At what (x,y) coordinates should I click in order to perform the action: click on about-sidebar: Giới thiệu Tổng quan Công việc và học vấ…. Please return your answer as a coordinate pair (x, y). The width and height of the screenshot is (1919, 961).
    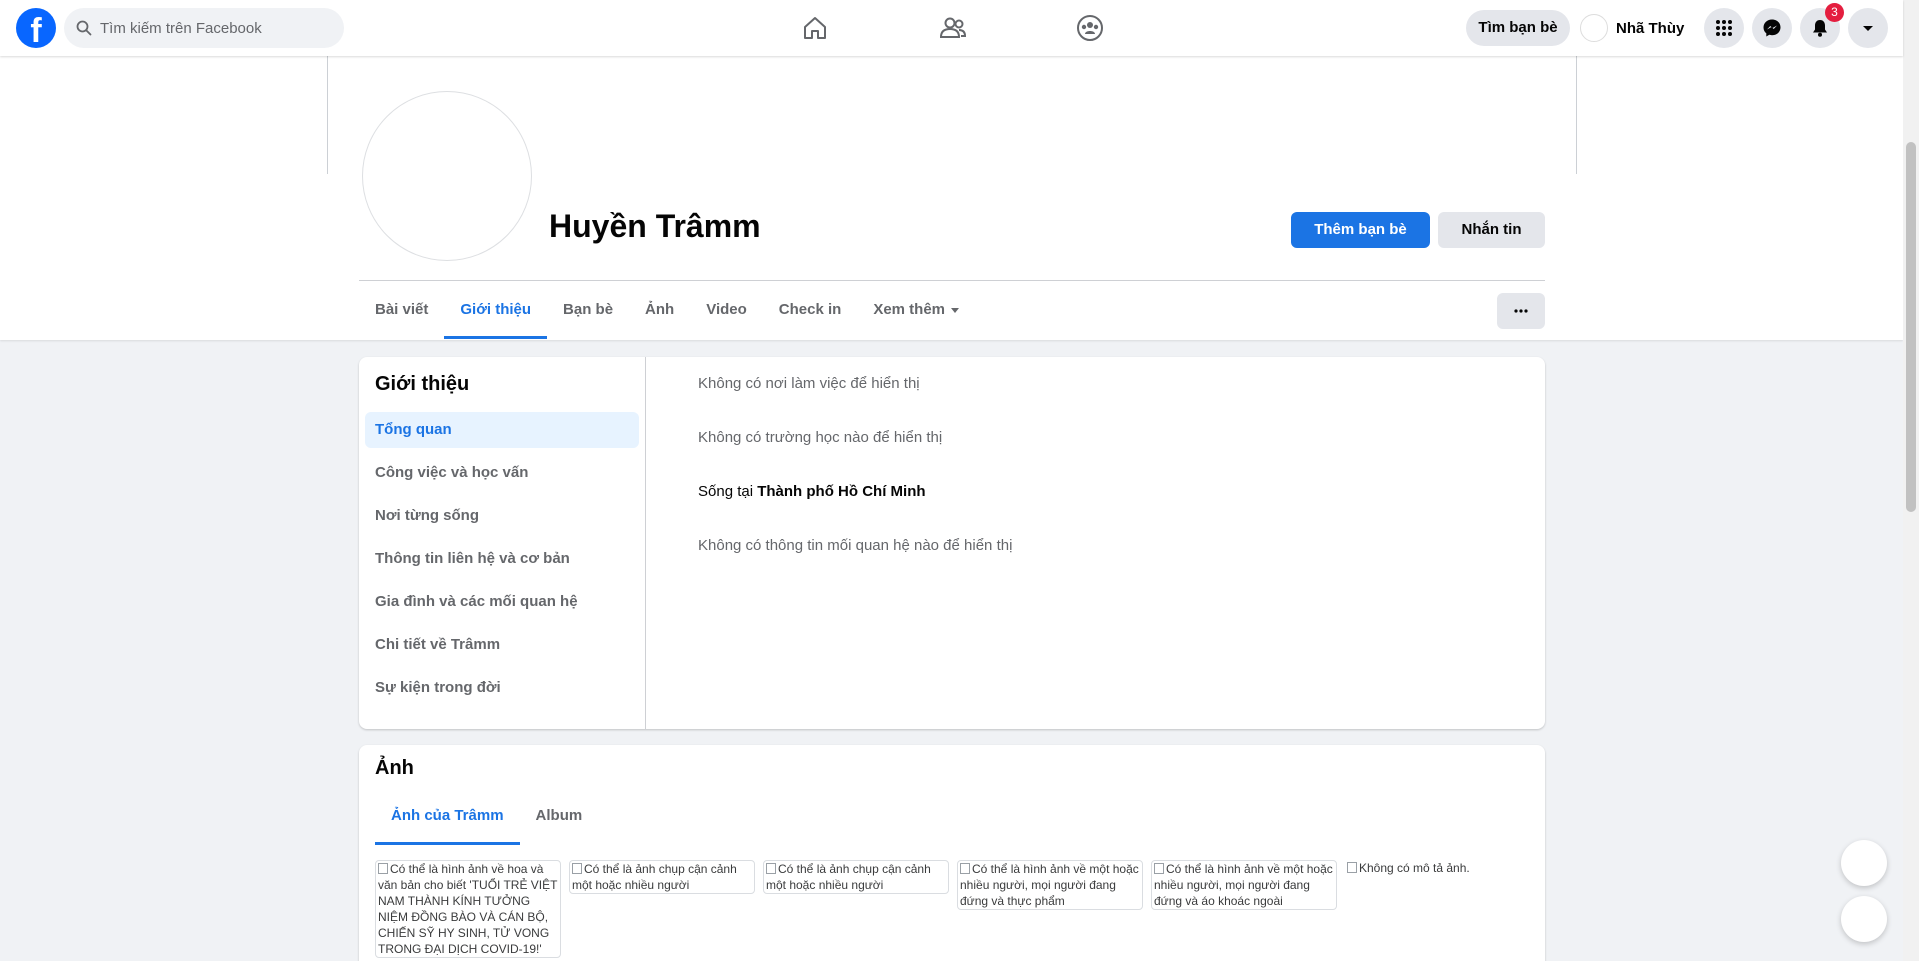
    Looking at the image, I should click on (502, 543).